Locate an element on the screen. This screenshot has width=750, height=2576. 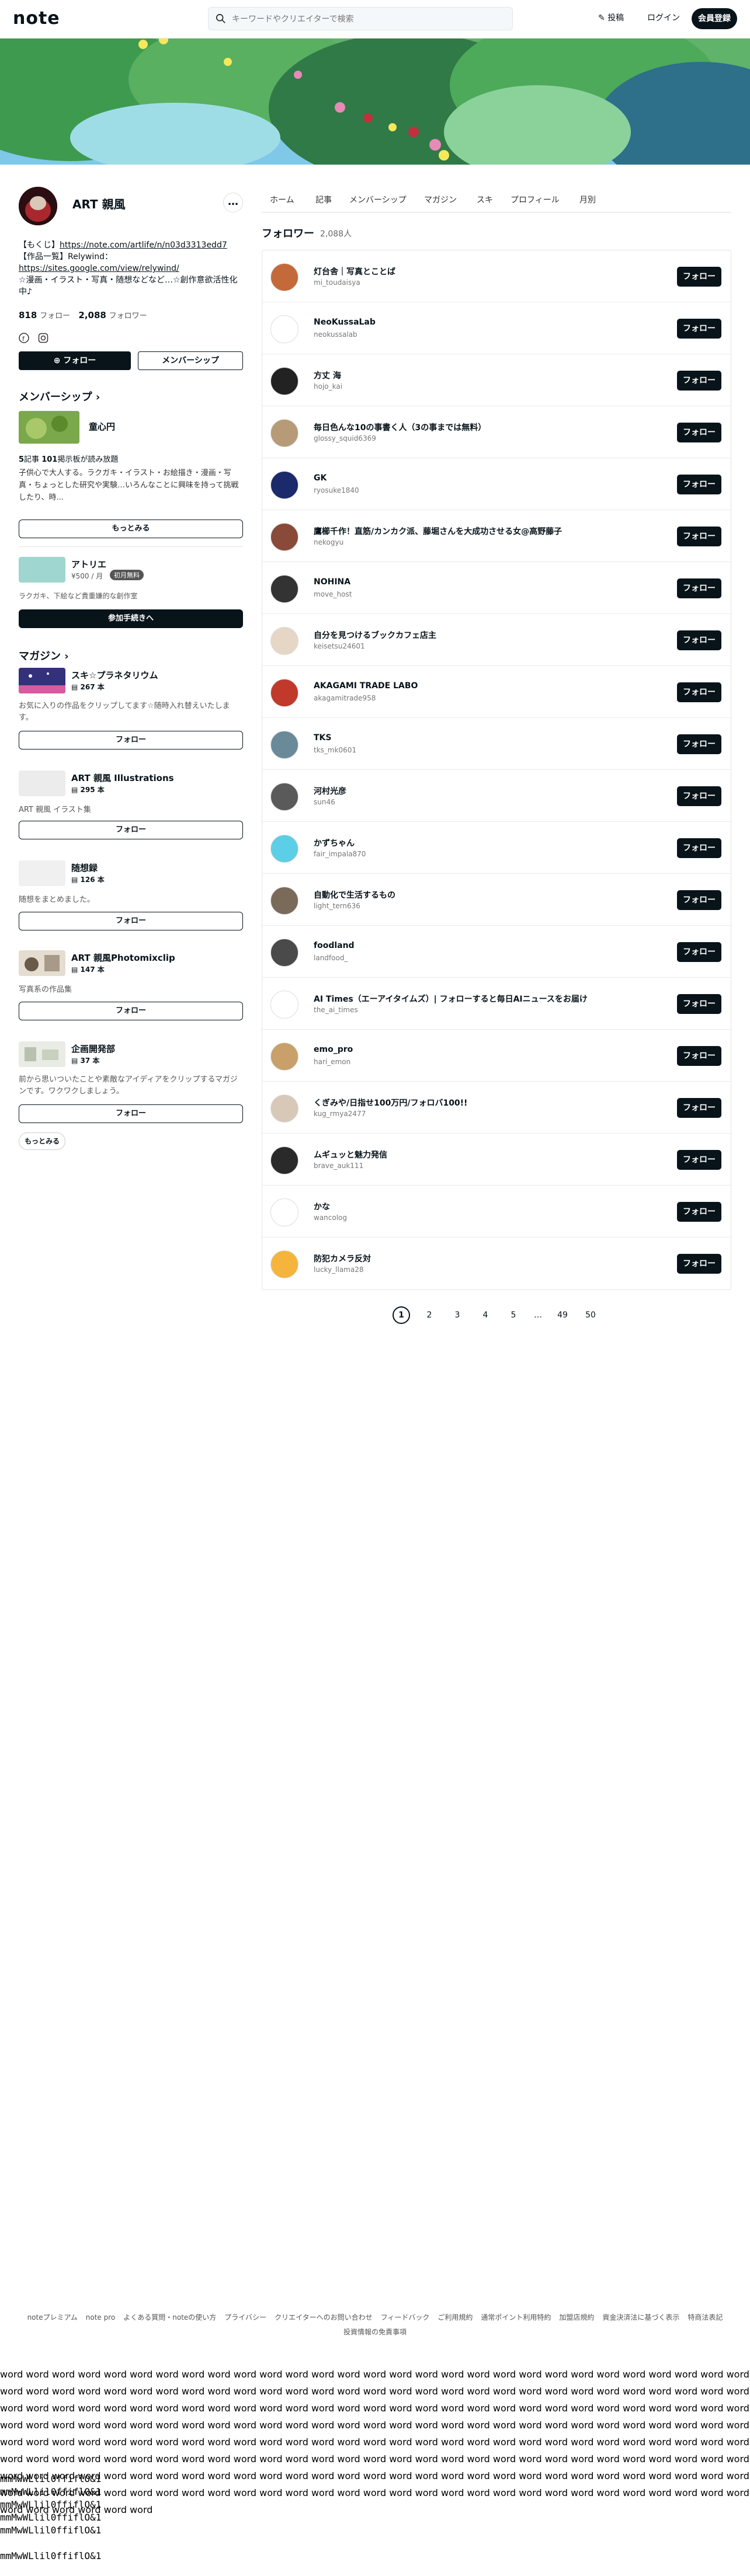
magazine-title: 随想録 is located at coordinates (84, 868).